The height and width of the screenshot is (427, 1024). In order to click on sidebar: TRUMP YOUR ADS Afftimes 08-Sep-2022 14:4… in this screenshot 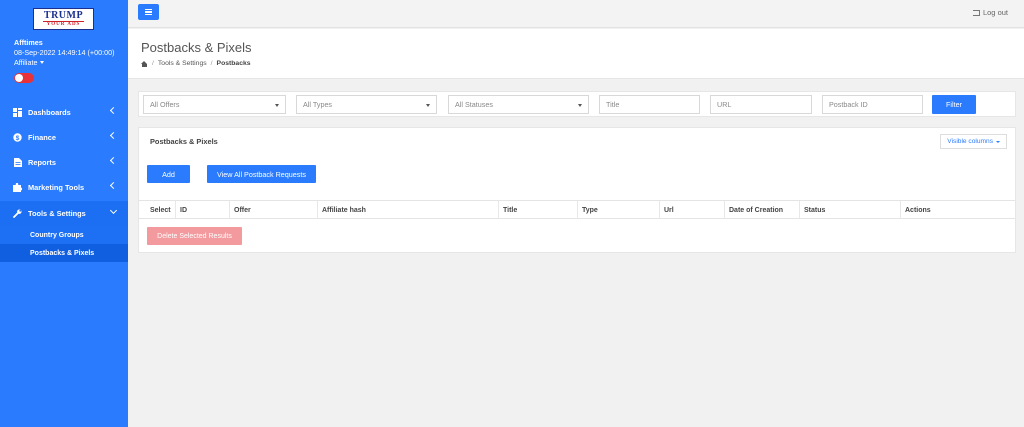, I will do `click(64, 213)`.